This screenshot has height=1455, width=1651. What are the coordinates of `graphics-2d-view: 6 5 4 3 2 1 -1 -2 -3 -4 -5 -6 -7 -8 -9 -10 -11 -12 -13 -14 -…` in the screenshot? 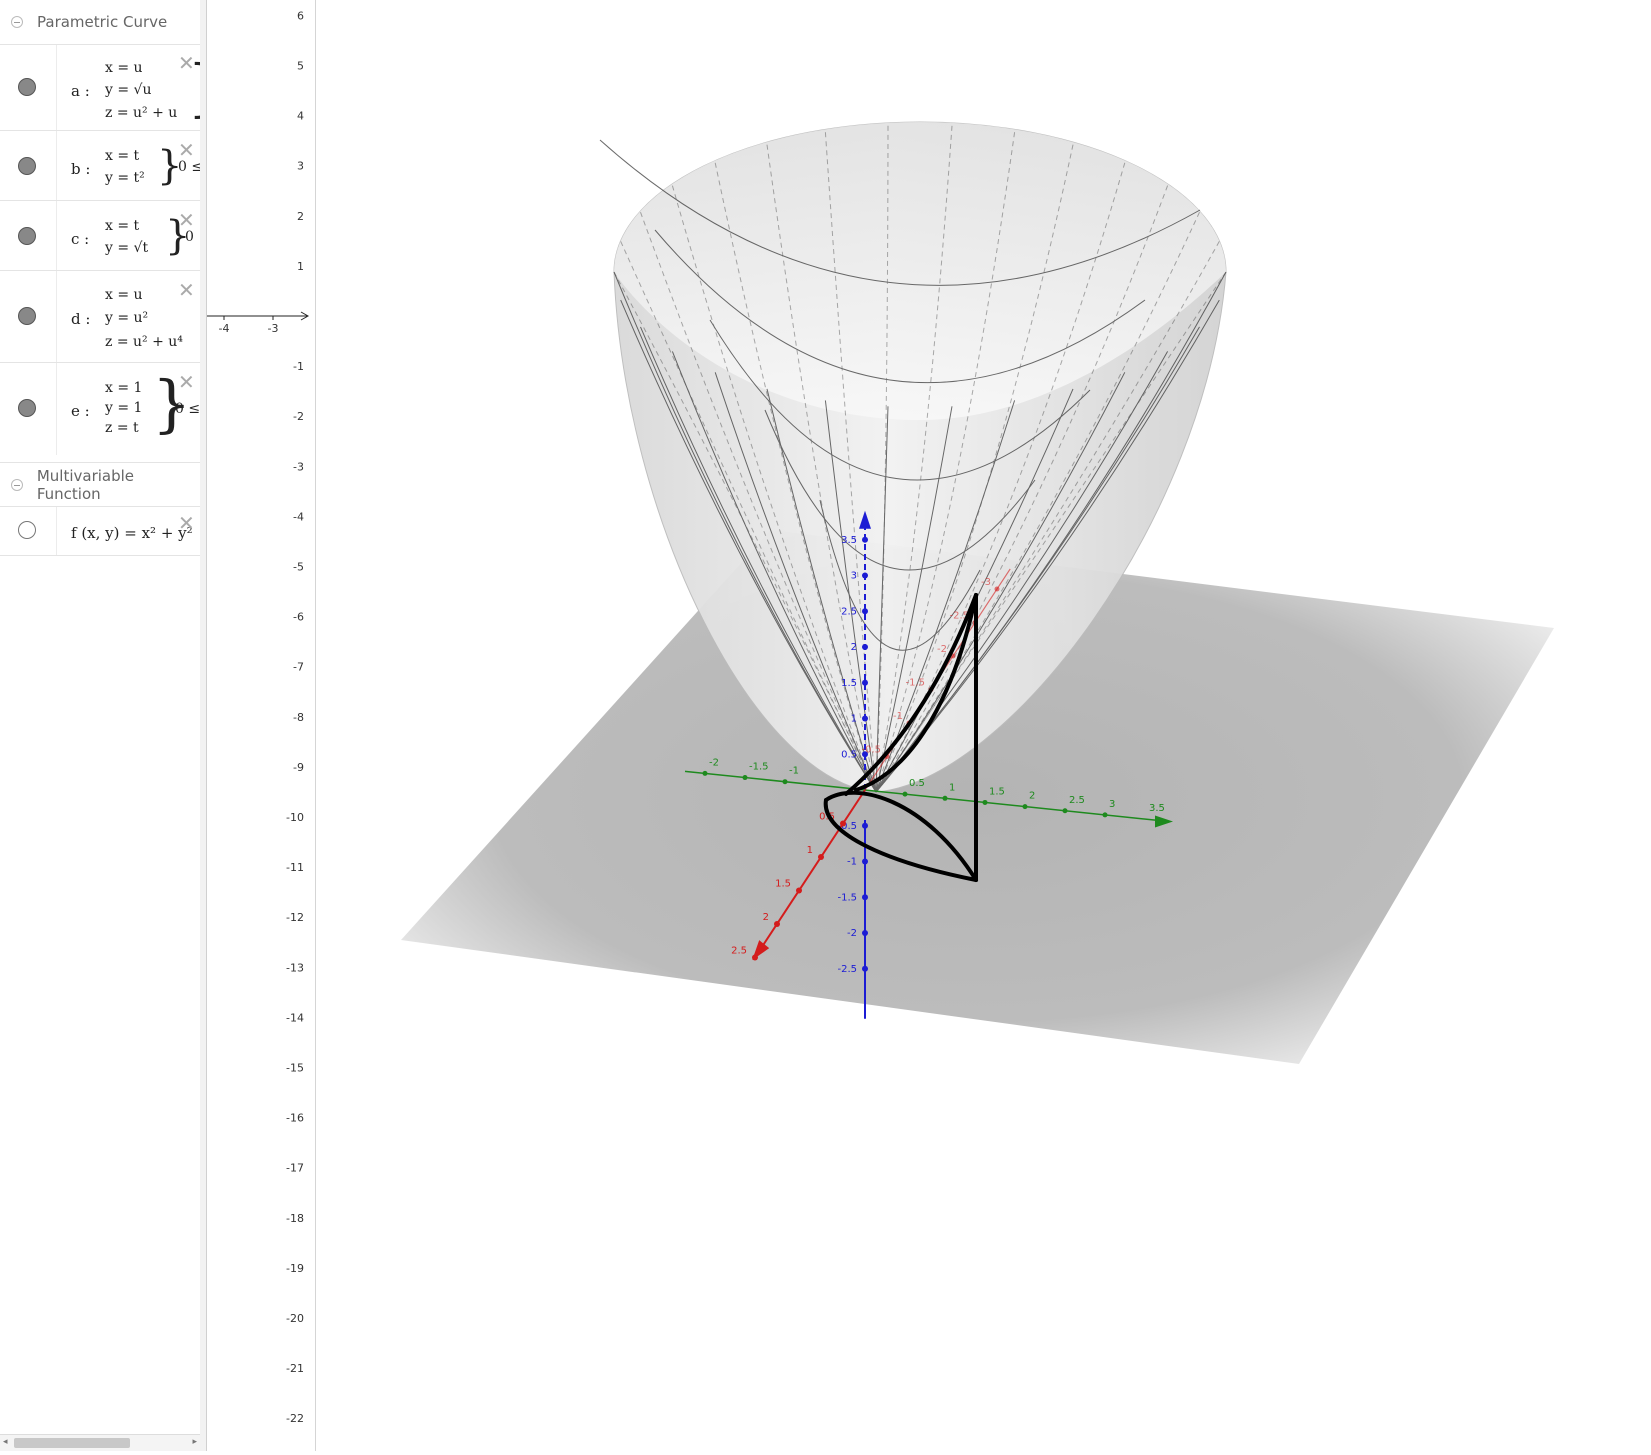 It's located at (261, 725).